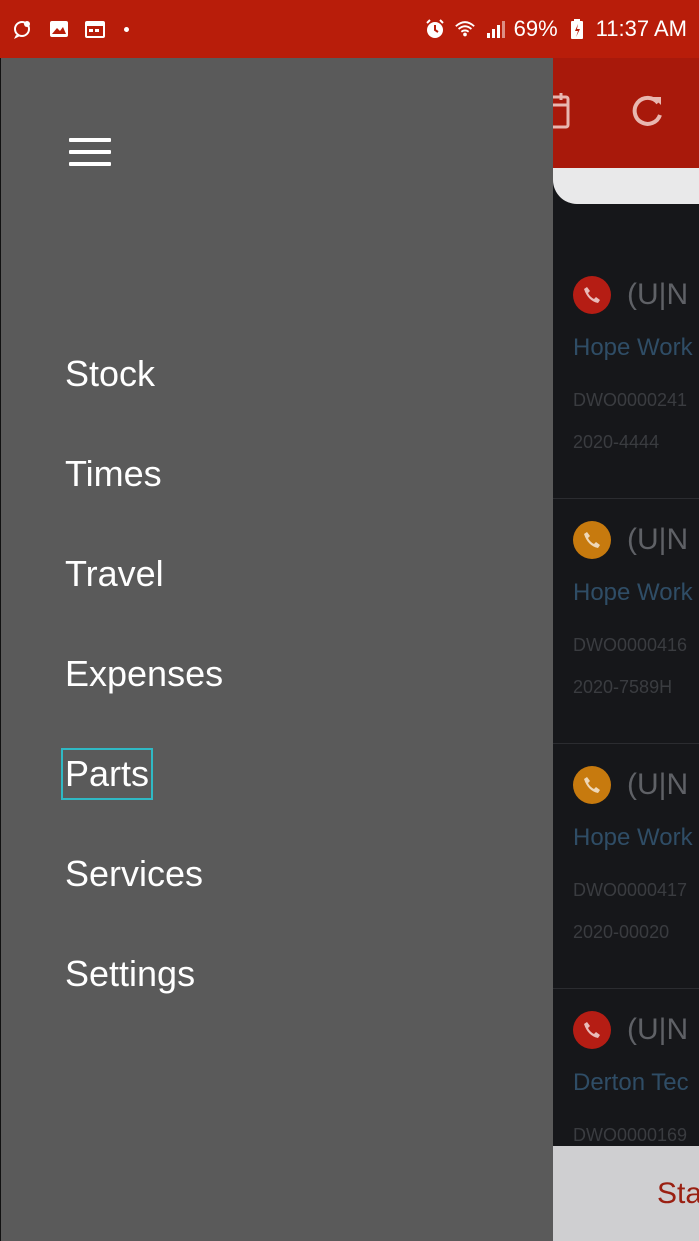  Describe the element at coordinates (623, 687) in the screenshot. I see `job-ref: 2020-7589H` at that location.